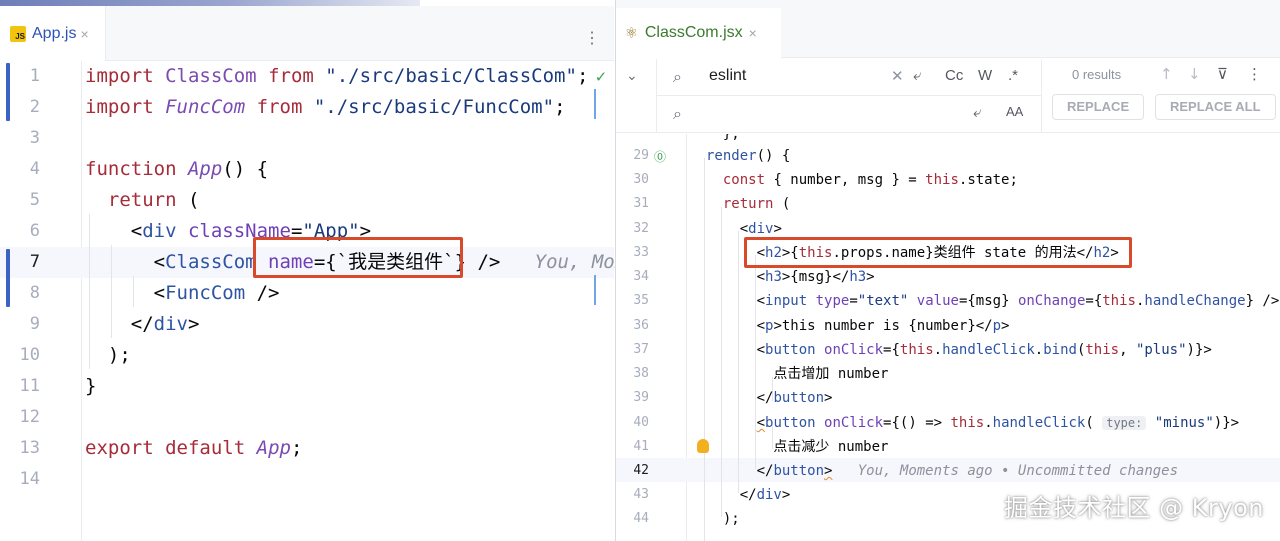 The width and height of the screenshot is (1280, 541). What do you see at coordinates (18, 33) in the screenshot?
I see `js-file-icon: JS` at bounding box center [18, 33].